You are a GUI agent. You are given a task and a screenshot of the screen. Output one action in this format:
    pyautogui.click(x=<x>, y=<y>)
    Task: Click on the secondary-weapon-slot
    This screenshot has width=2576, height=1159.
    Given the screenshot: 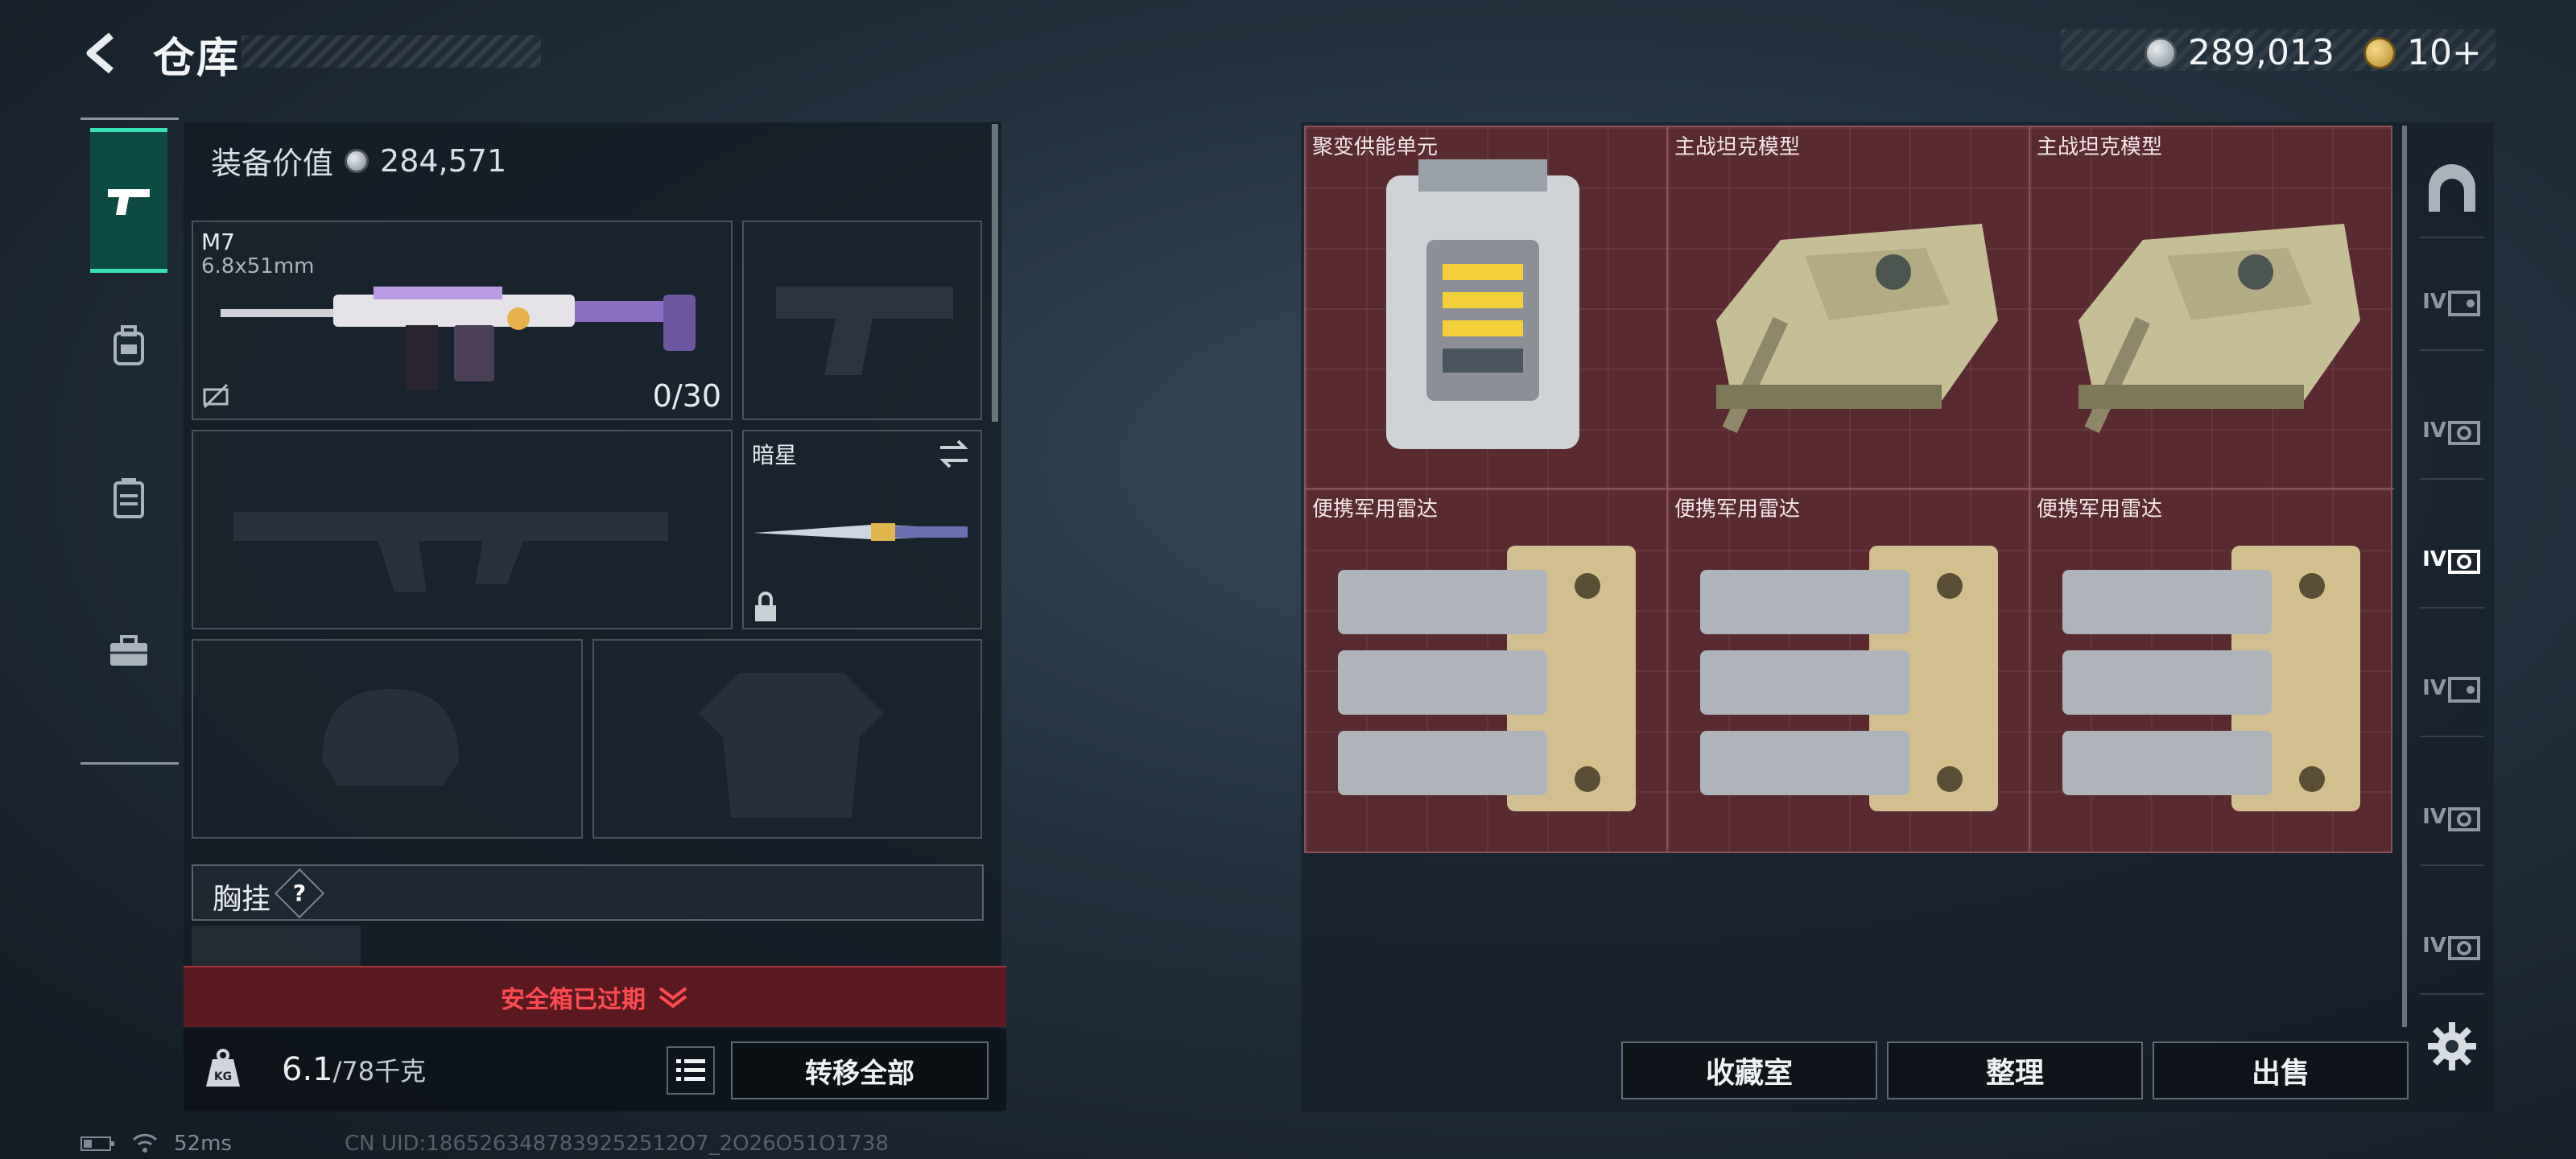 What is the action you would take?
    pyautogui.click(x=862, y=320)
    